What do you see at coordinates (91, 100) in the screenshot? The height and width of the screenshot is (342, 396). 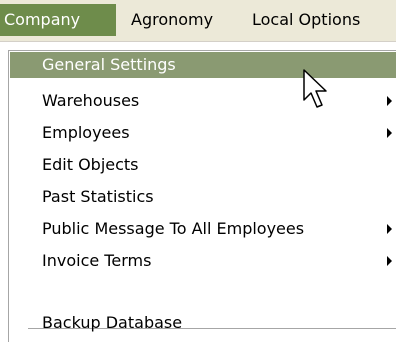 I see `menu-item-label: Warehouses` at bounding box center [91, 100].